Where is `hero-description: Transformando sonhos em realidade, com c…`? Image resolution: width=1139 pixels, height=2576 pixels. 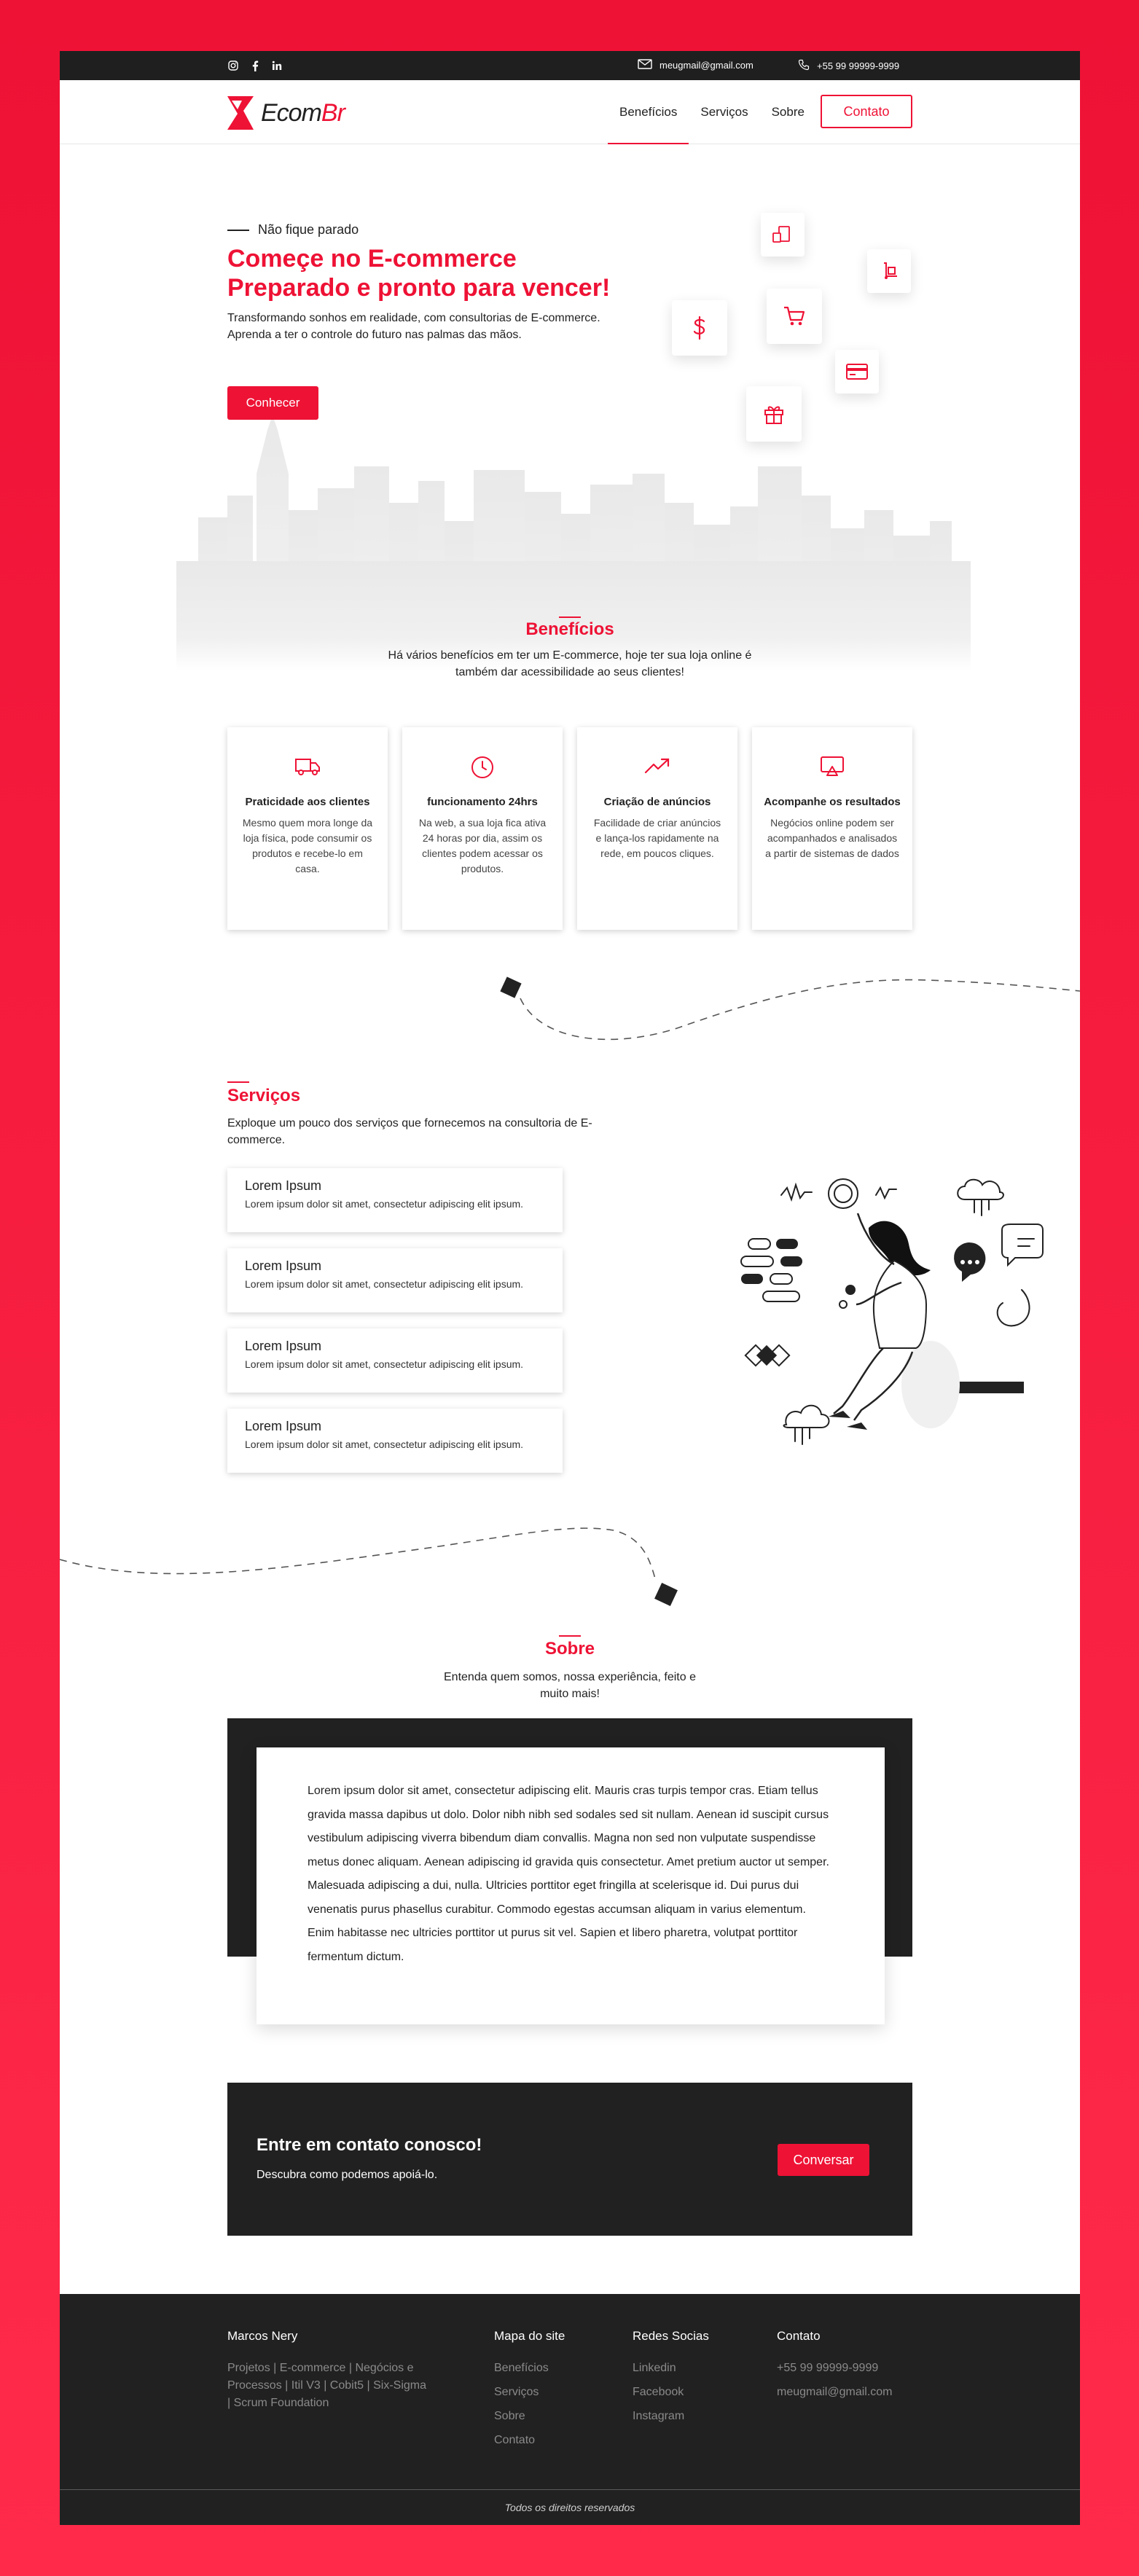
hero-description: Transformando sonhos em realidade, com c… is located at coordinates (414, 326).